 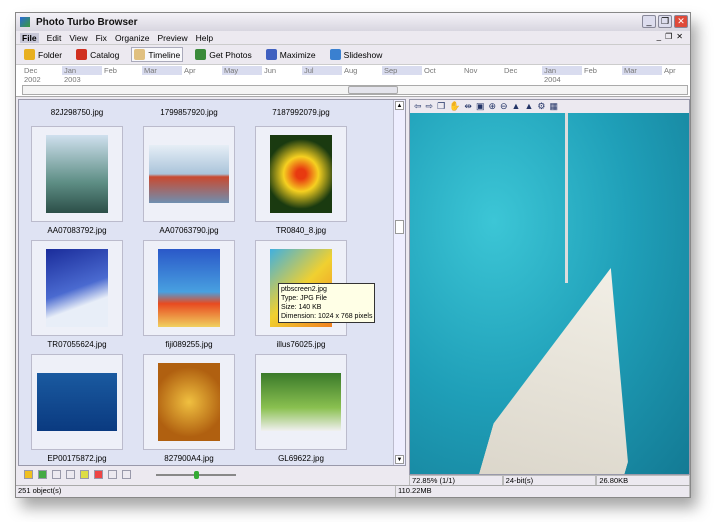 What do you see at coordinates (304, 298) in the screenshot?
I see `tooltip-line: Type: JPG File` at bounding box center [304, 298].